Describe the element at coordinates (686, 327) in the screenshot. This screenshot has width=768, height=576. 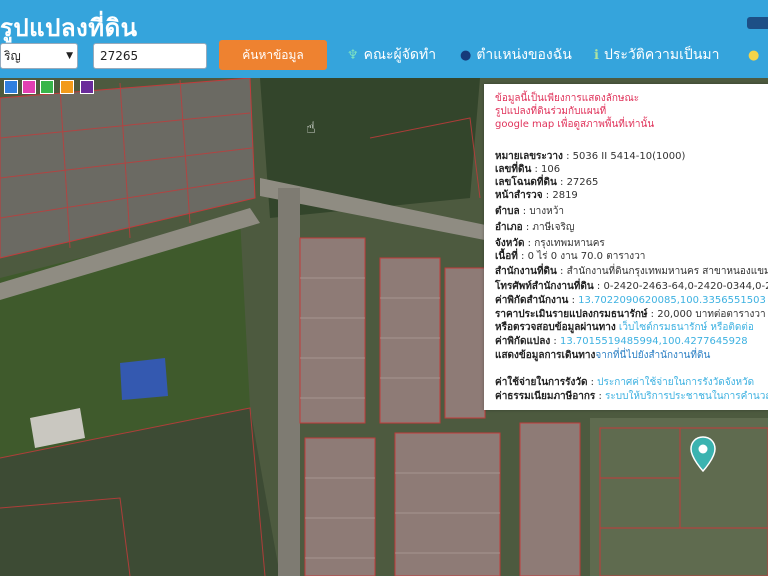
I see `treasury-website-link: เว็บไซต์กรมธนารักษ์ หรือติดต่อ` at that location.